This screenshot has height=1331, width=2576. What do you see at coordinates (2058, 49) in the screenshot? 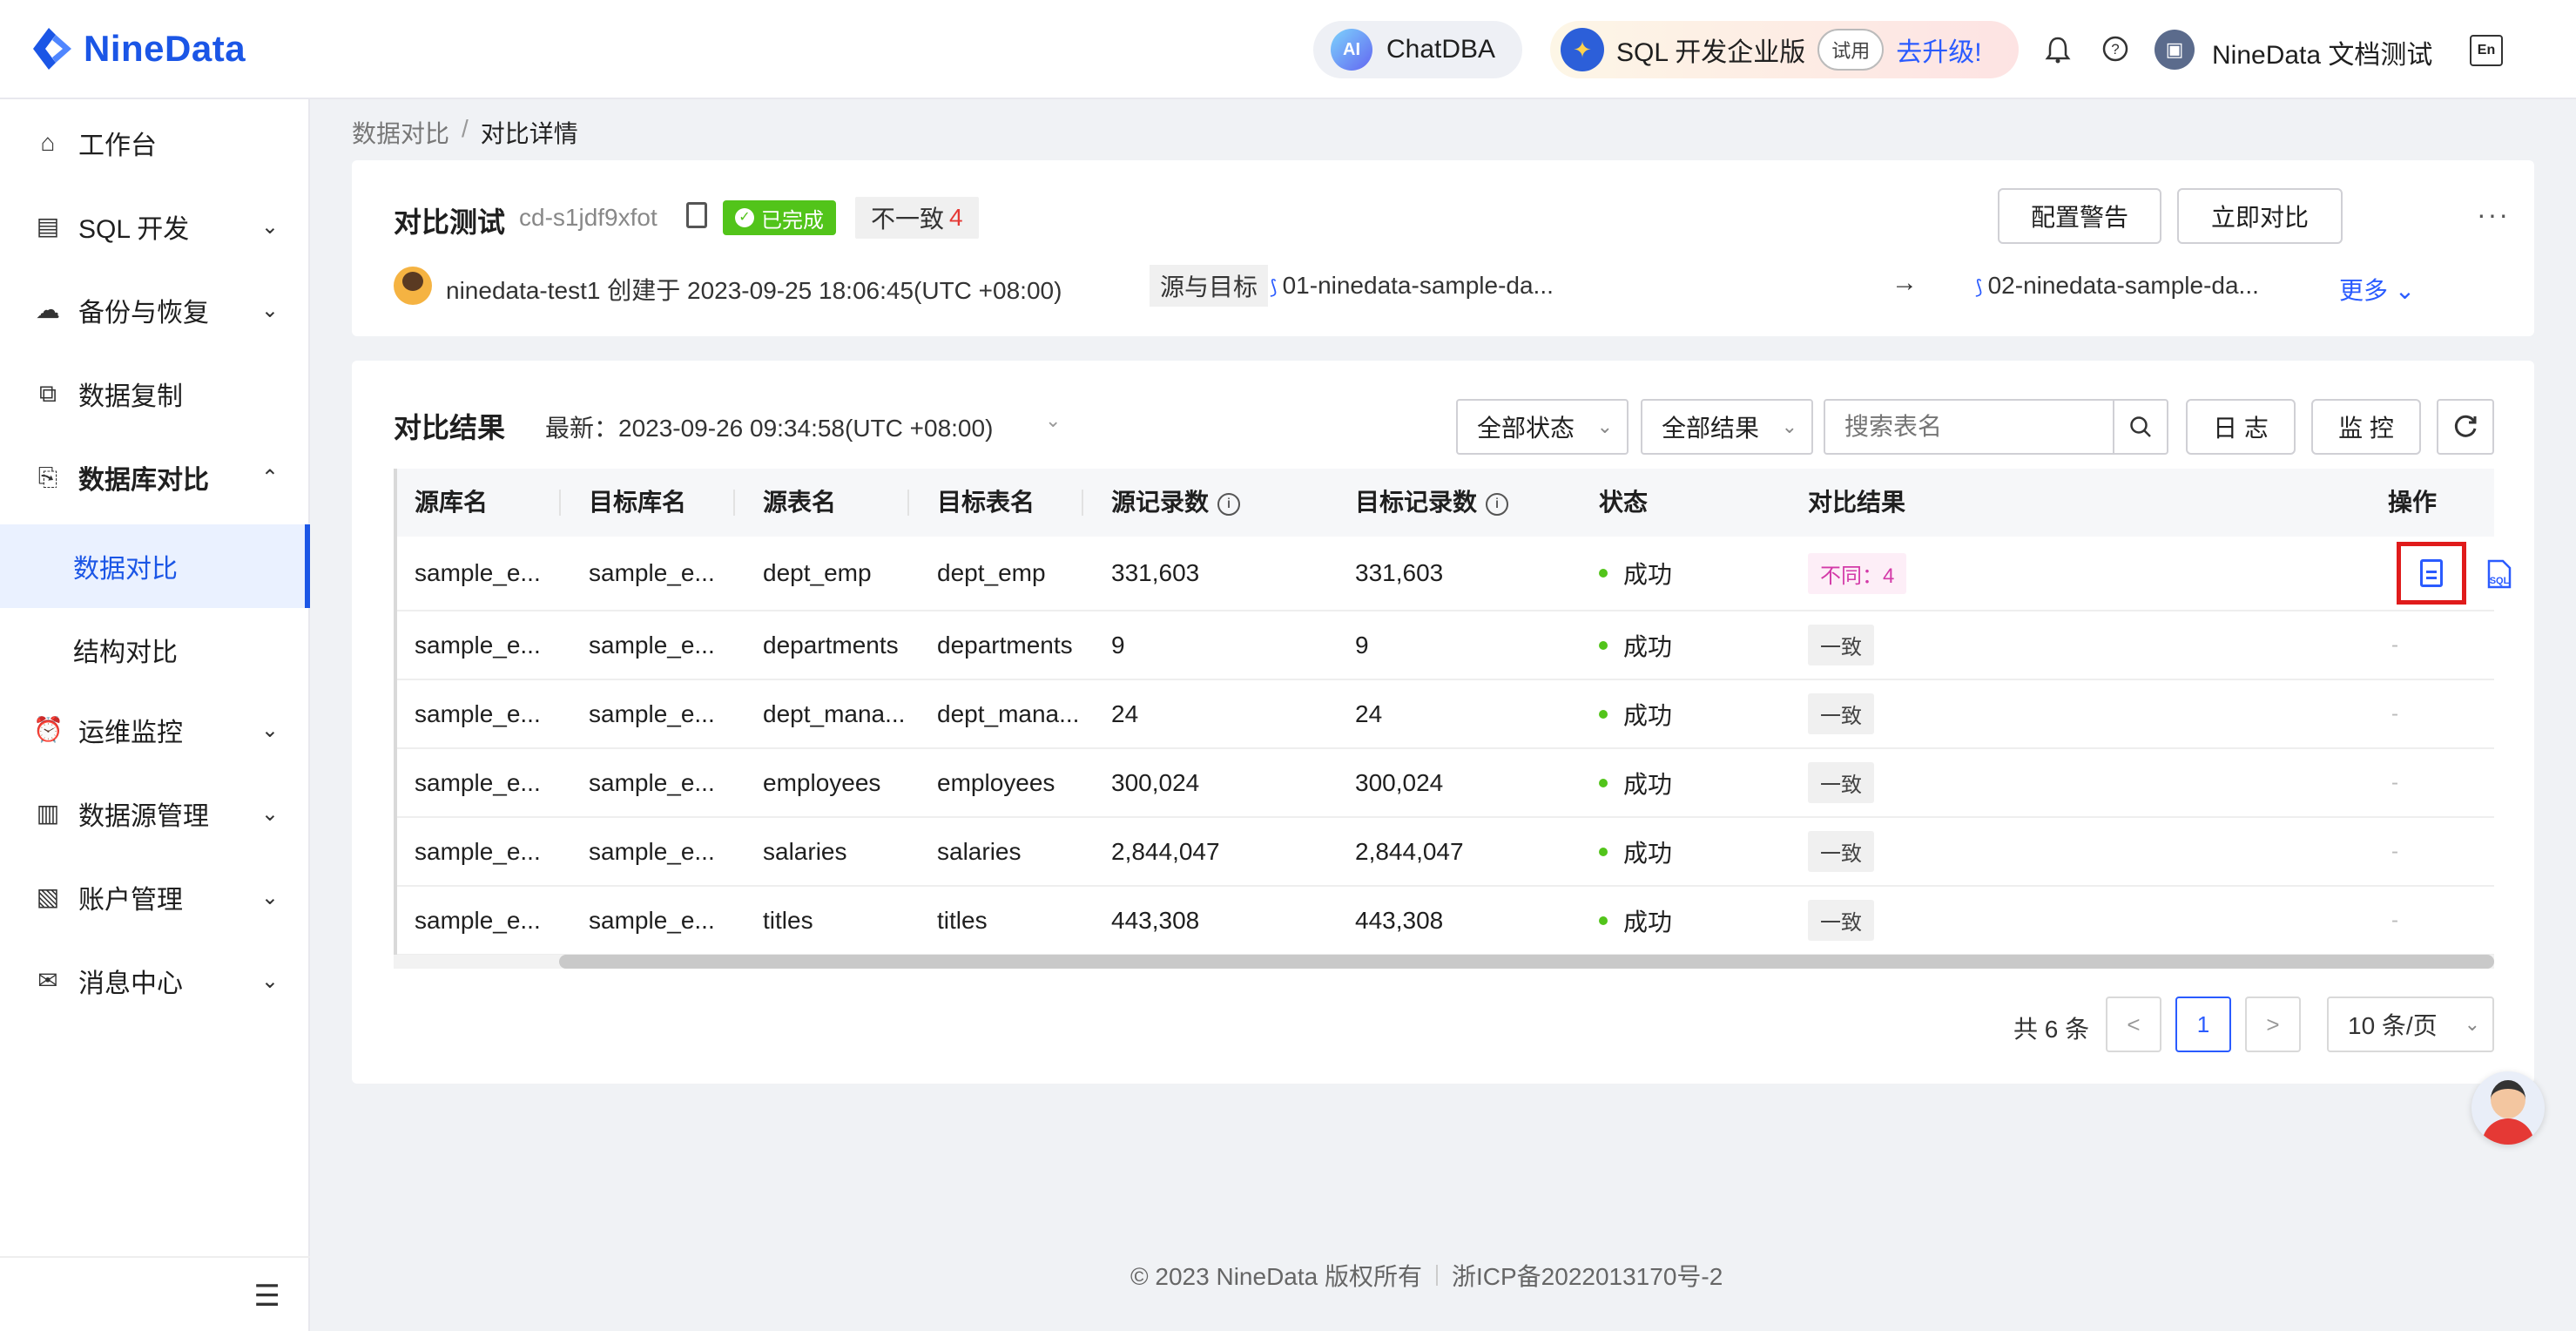
I see `bell-icon` at bounding box center [2058, 49].